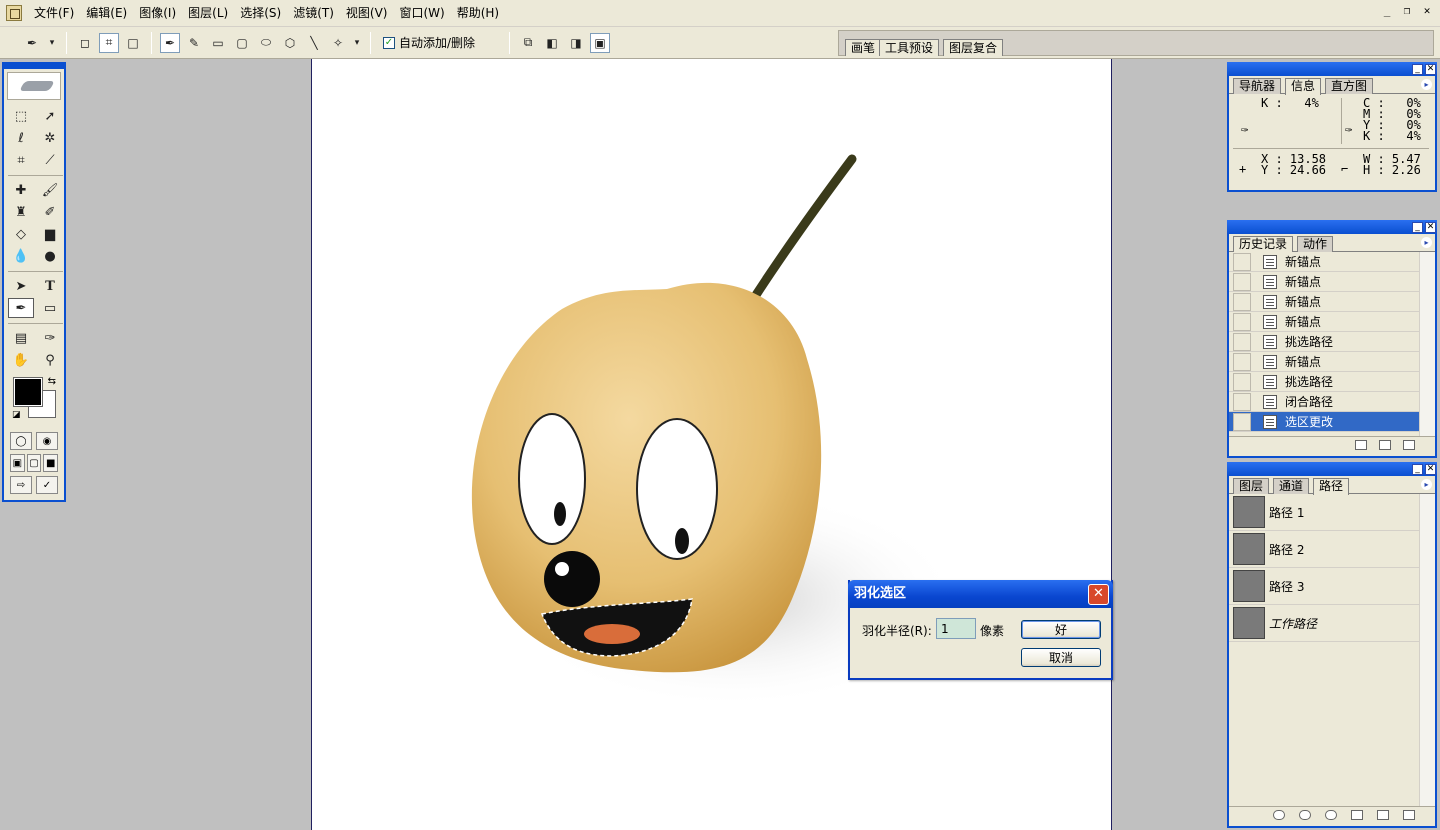 This screenshot has height=830, width=1440. What do you see at coordinates (52, 381) in the screenshot?
I see `swap-colors-icon: ⇆` at bounding box center [52, 381].